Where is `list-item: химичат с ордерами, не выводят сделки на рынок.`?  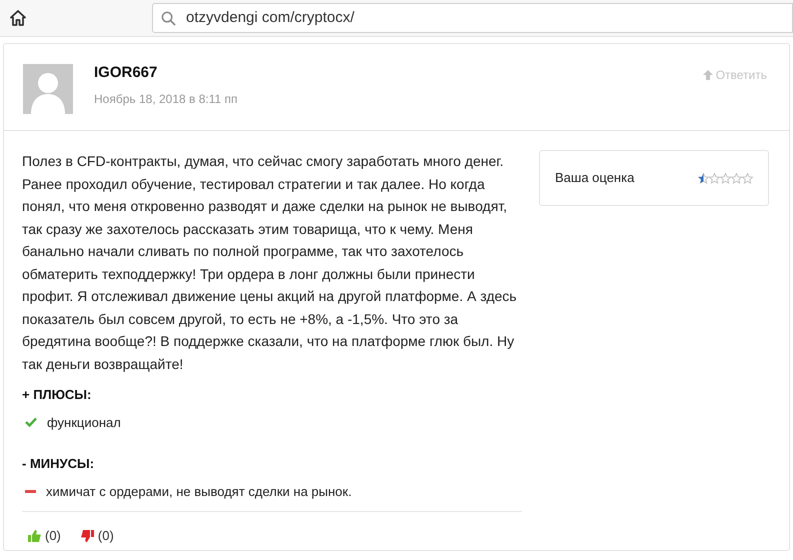
list-item: химичат с ордерами, не выводят сделки на рынок. is located at coordinates (199, 491).